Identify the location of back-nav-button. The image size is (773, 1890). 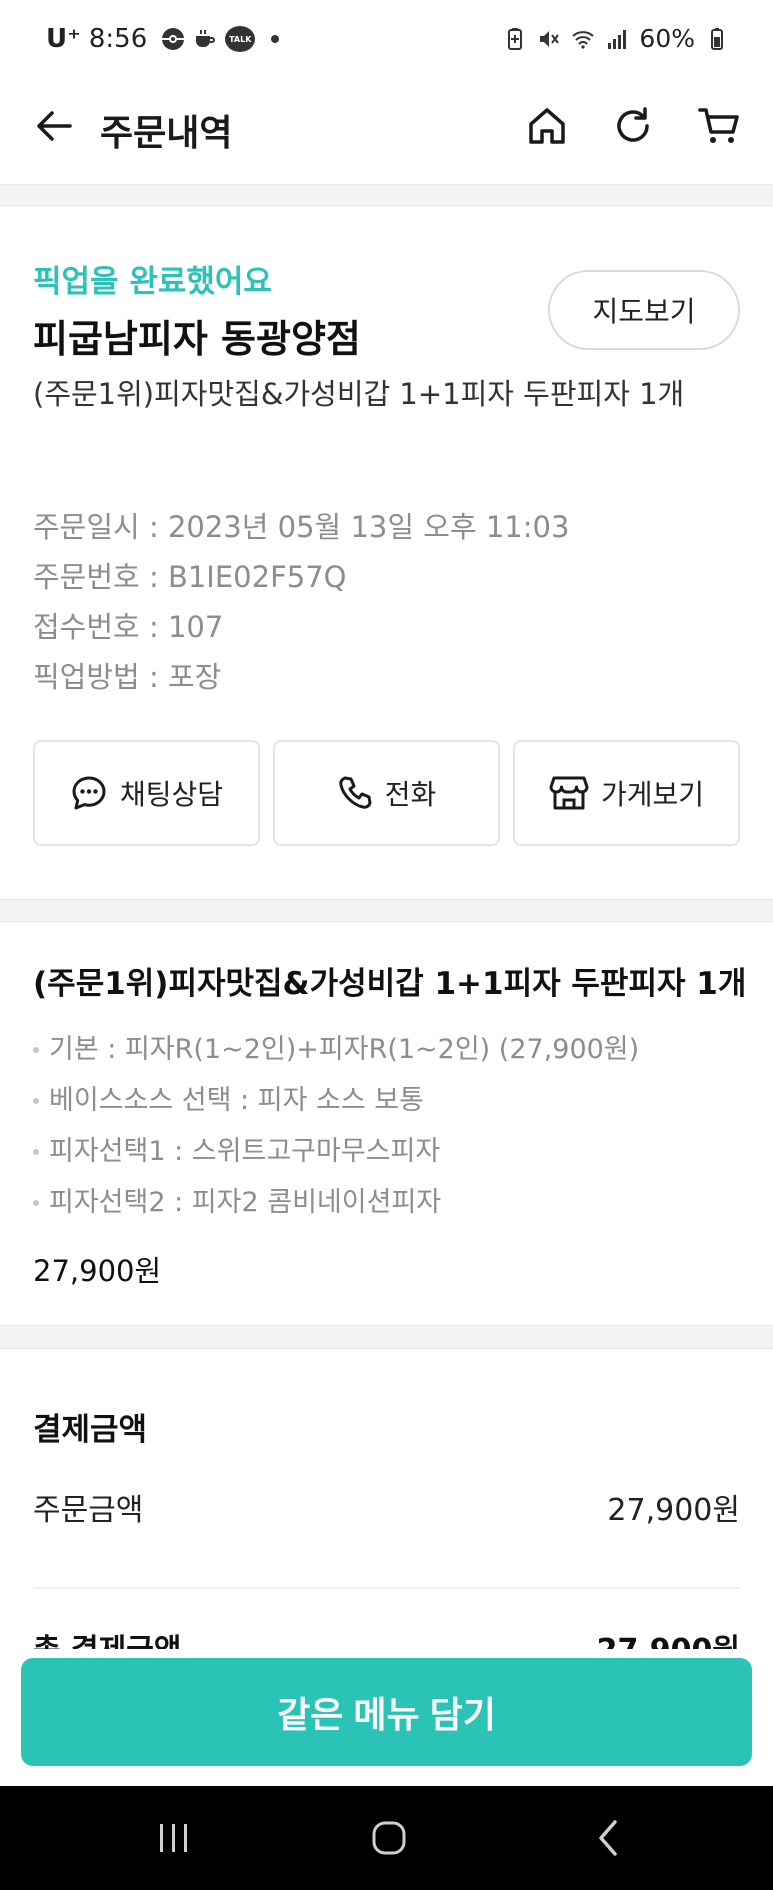
(608, 1838).